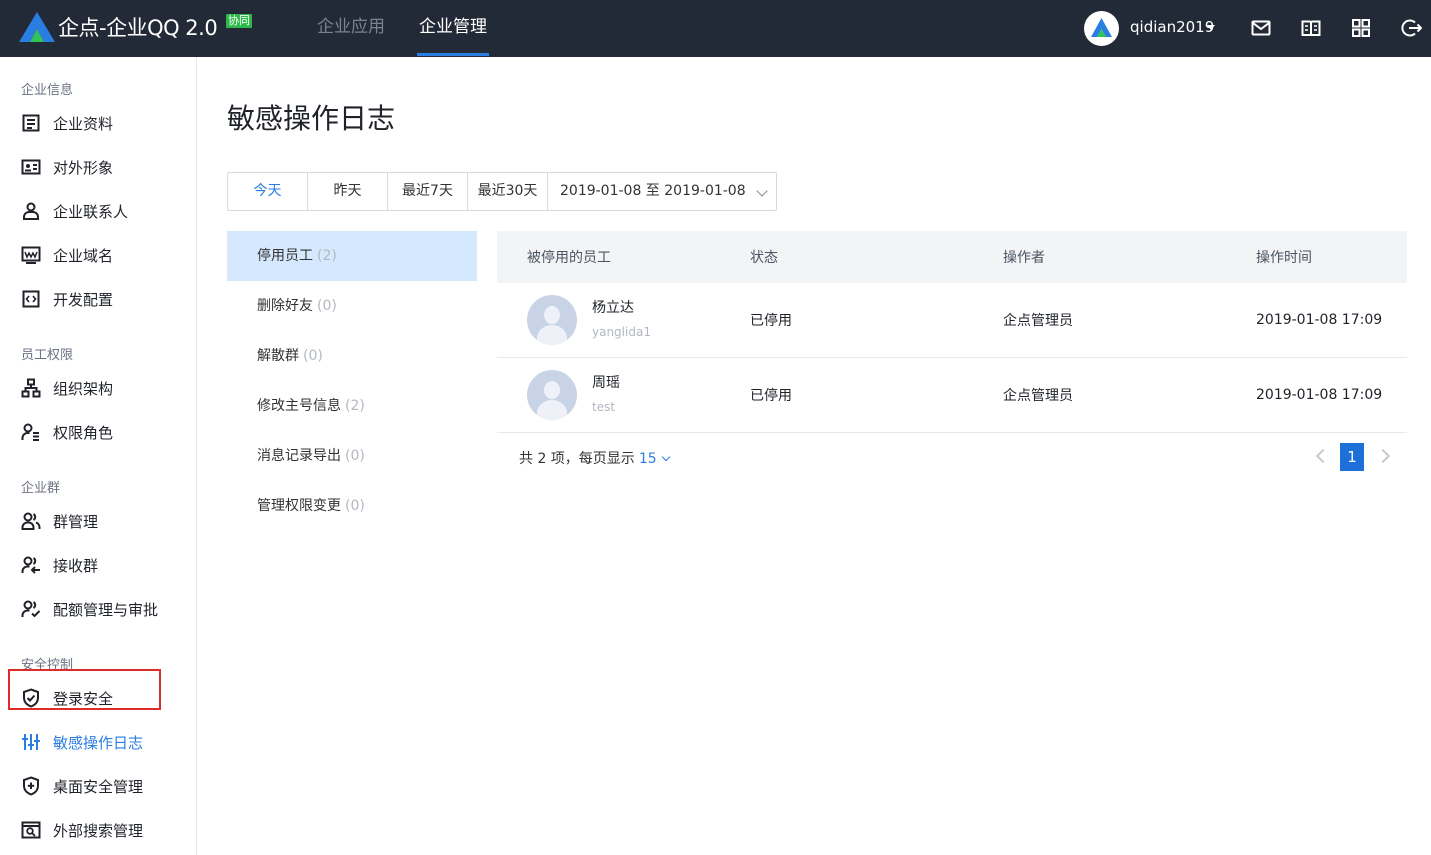 The height and width of the screenshot is (855, 1431). Describe the element at coordinates (31, 388) in the screenshot. I see `org-chart-icon` at that location.